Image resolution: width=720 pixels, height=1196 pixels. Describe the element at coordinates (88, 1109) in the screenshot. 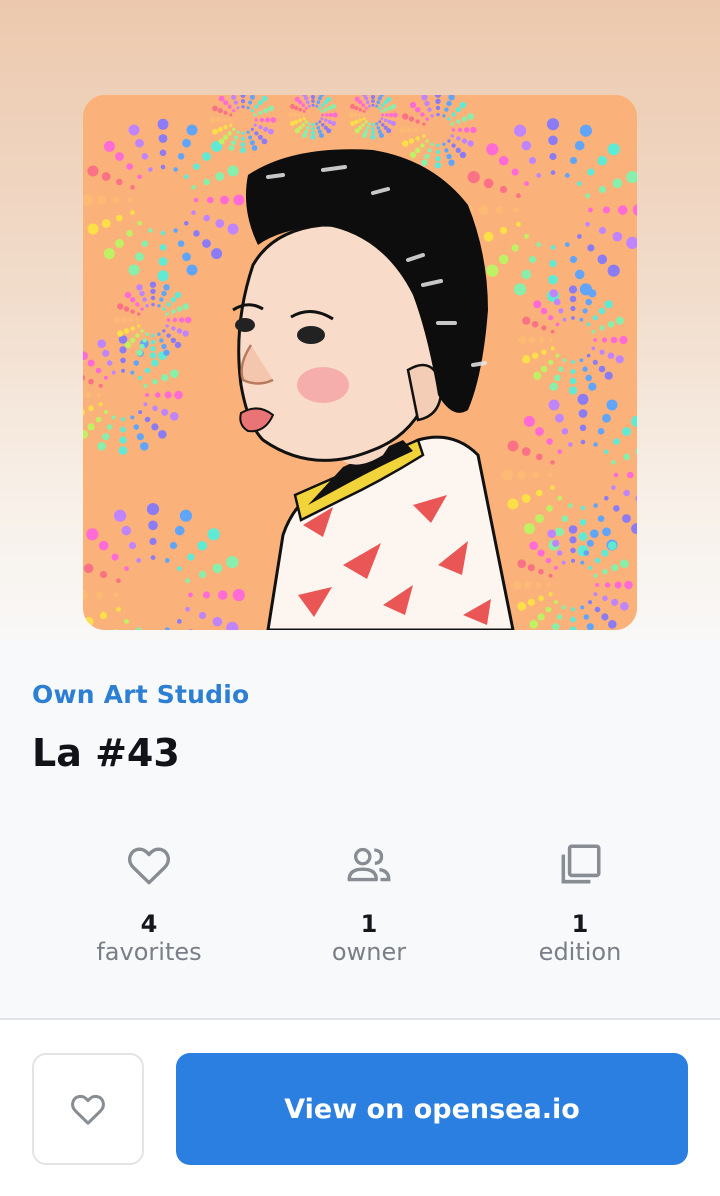

I see `favorite-button` at that location.